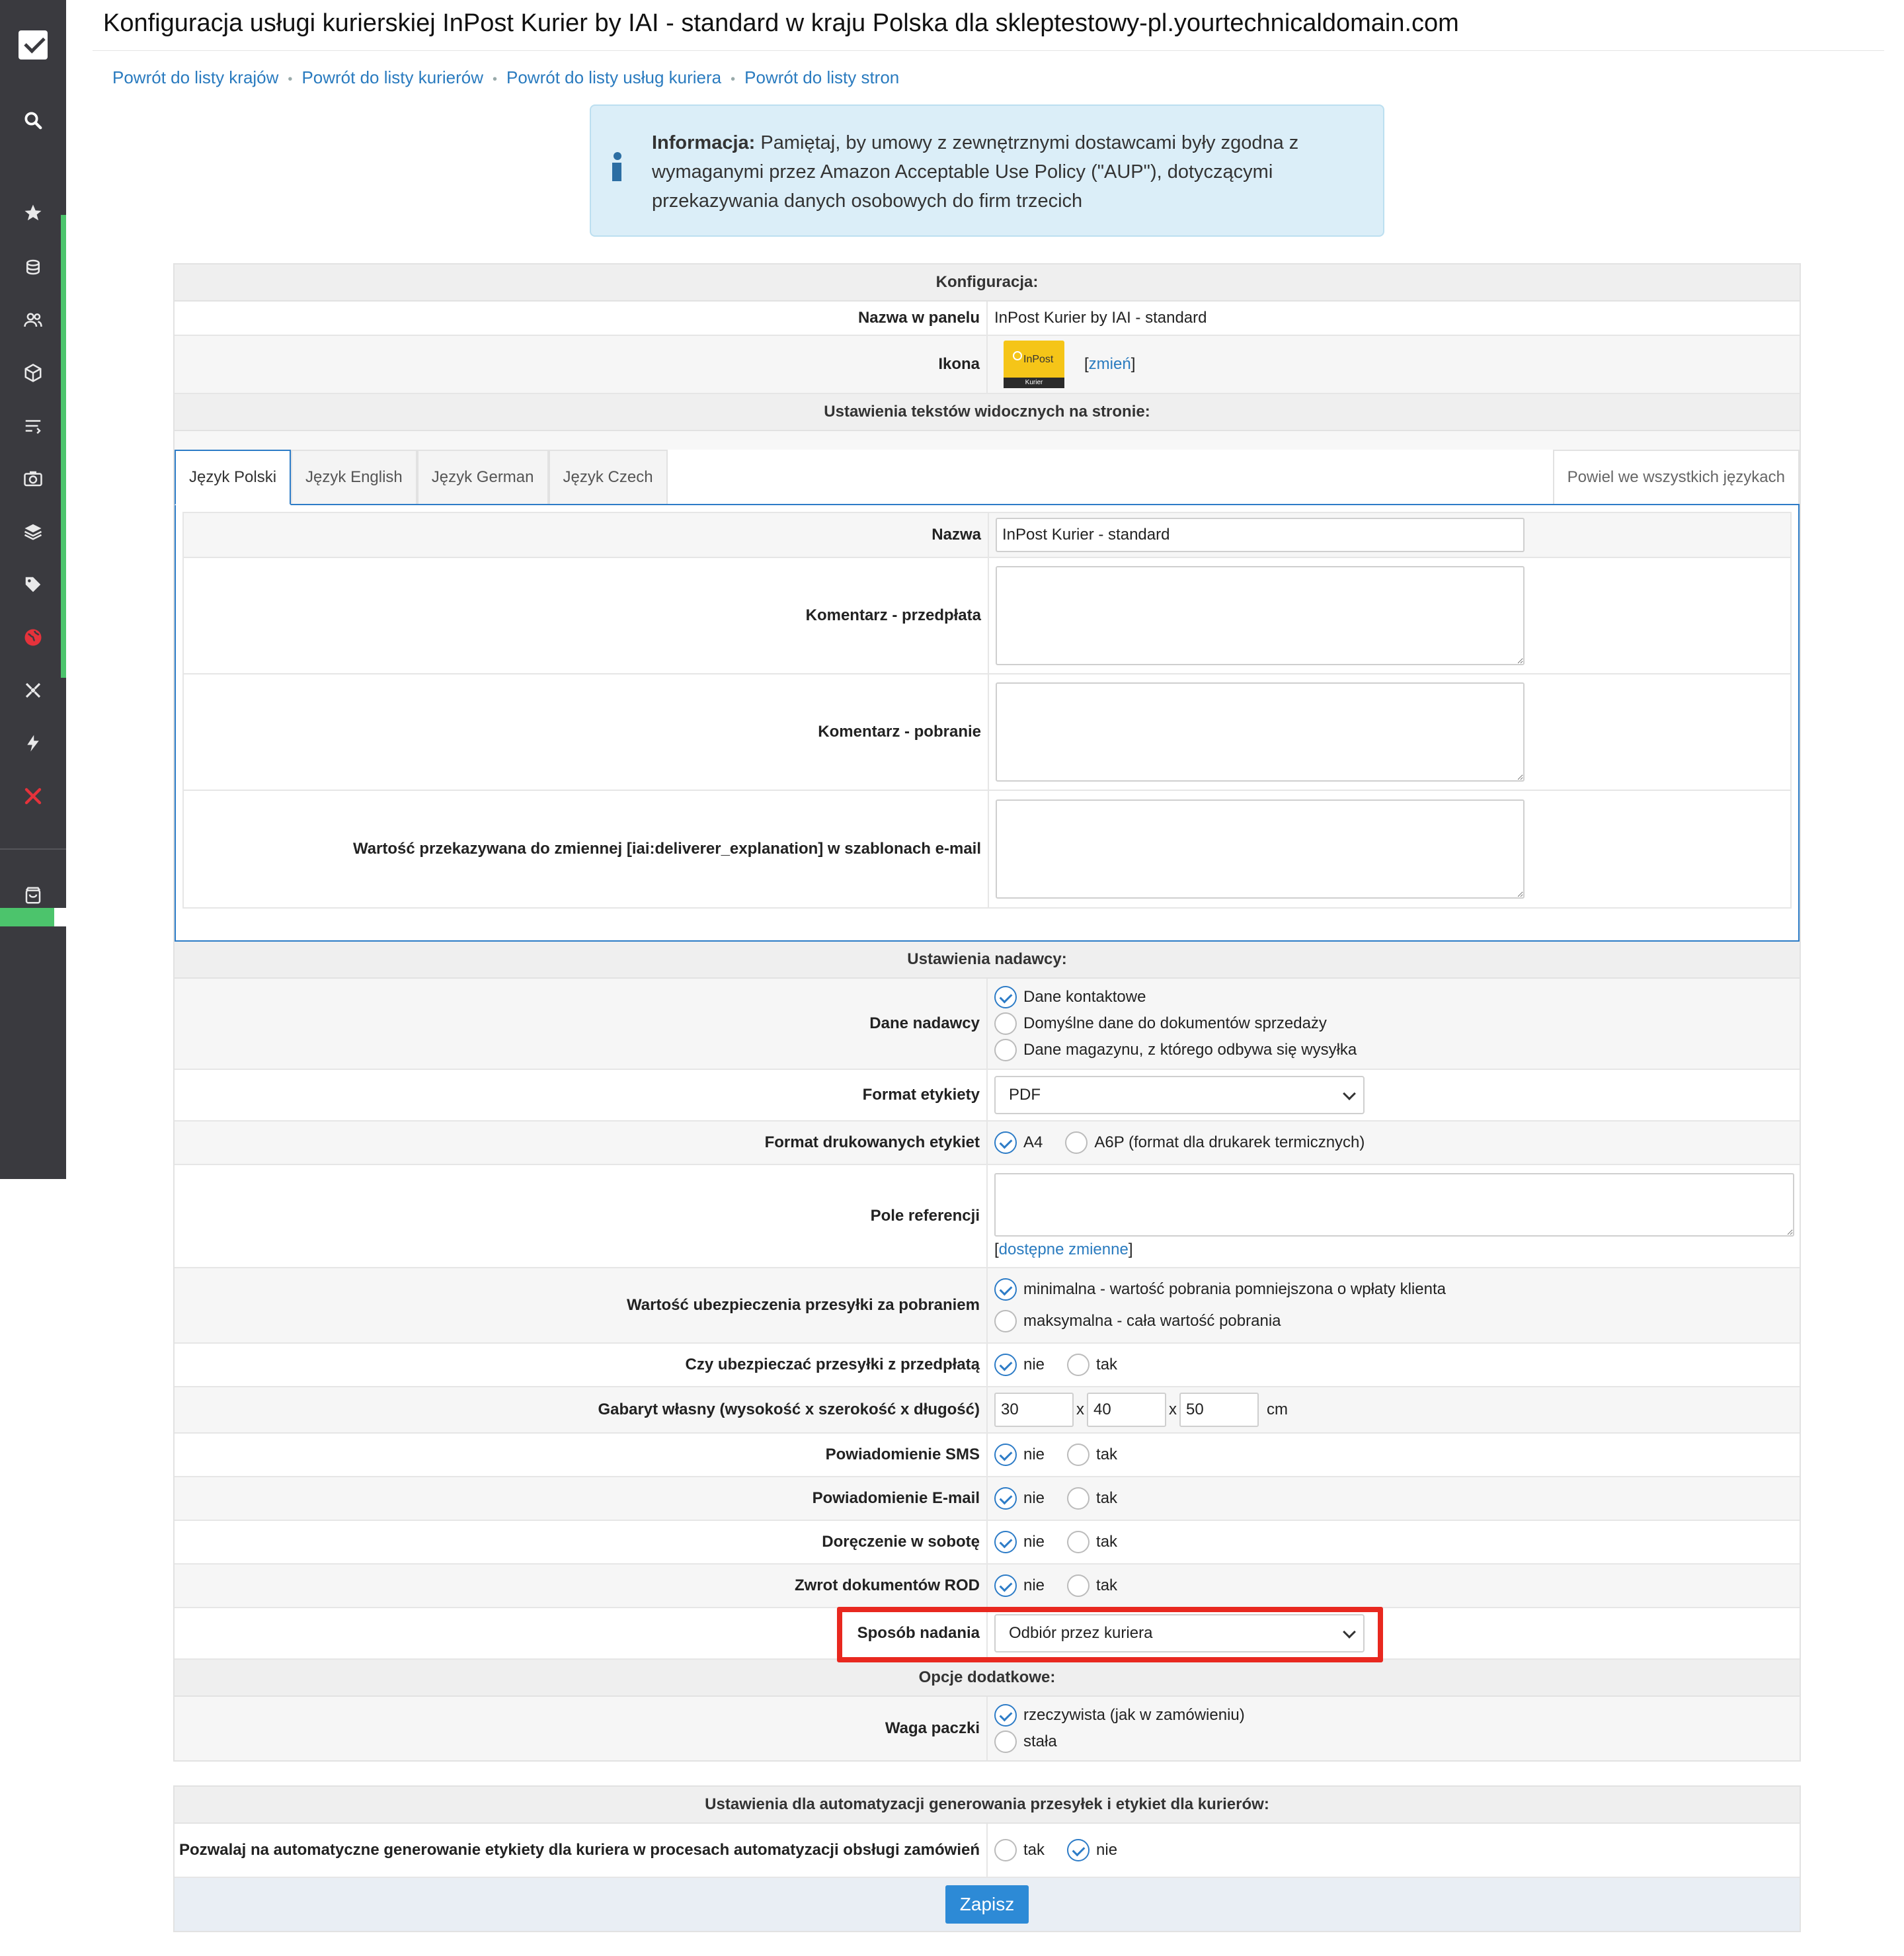 Image resolution: width=1904 pixels, height=1956 pixels. I want to click on breadcrumb-countries: Powrót do listy krajów, so click(195, 77).